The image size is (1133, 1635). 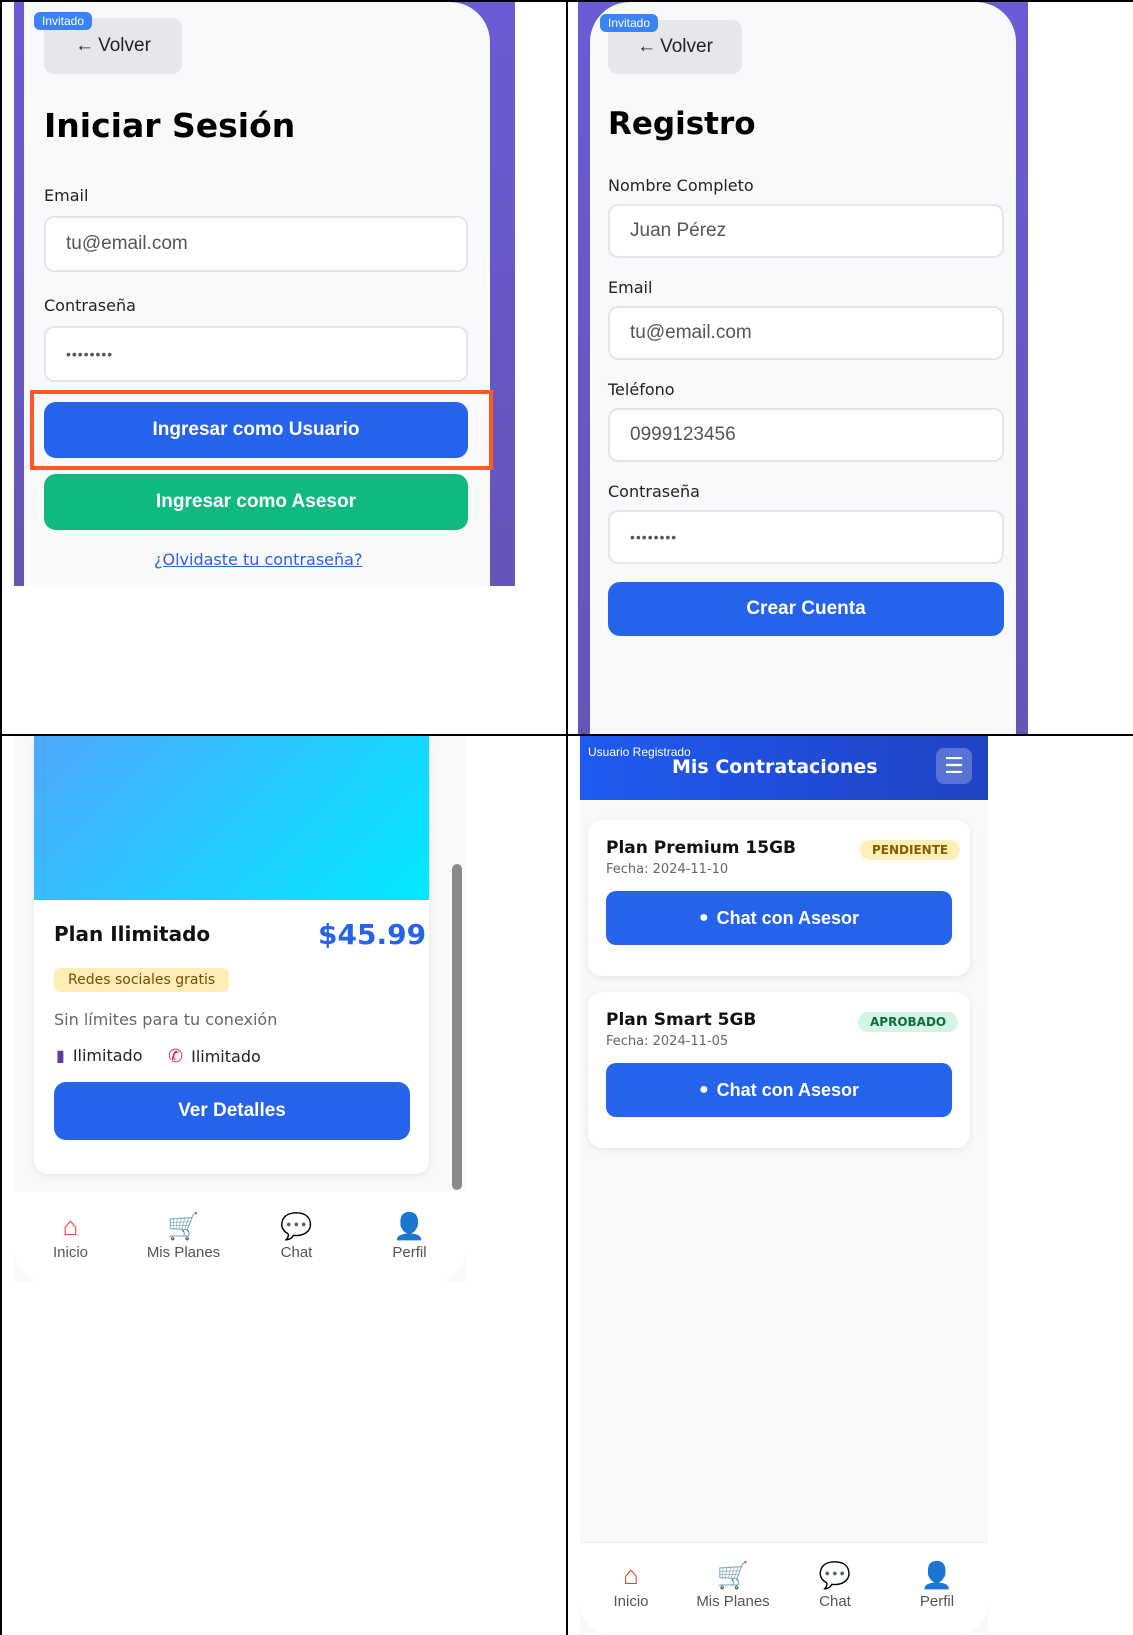 What do you see at coordinates (132, 934) in the screenshot?
I see `plan-title: Plan Ilimitado` at bounding box center [132, 934].